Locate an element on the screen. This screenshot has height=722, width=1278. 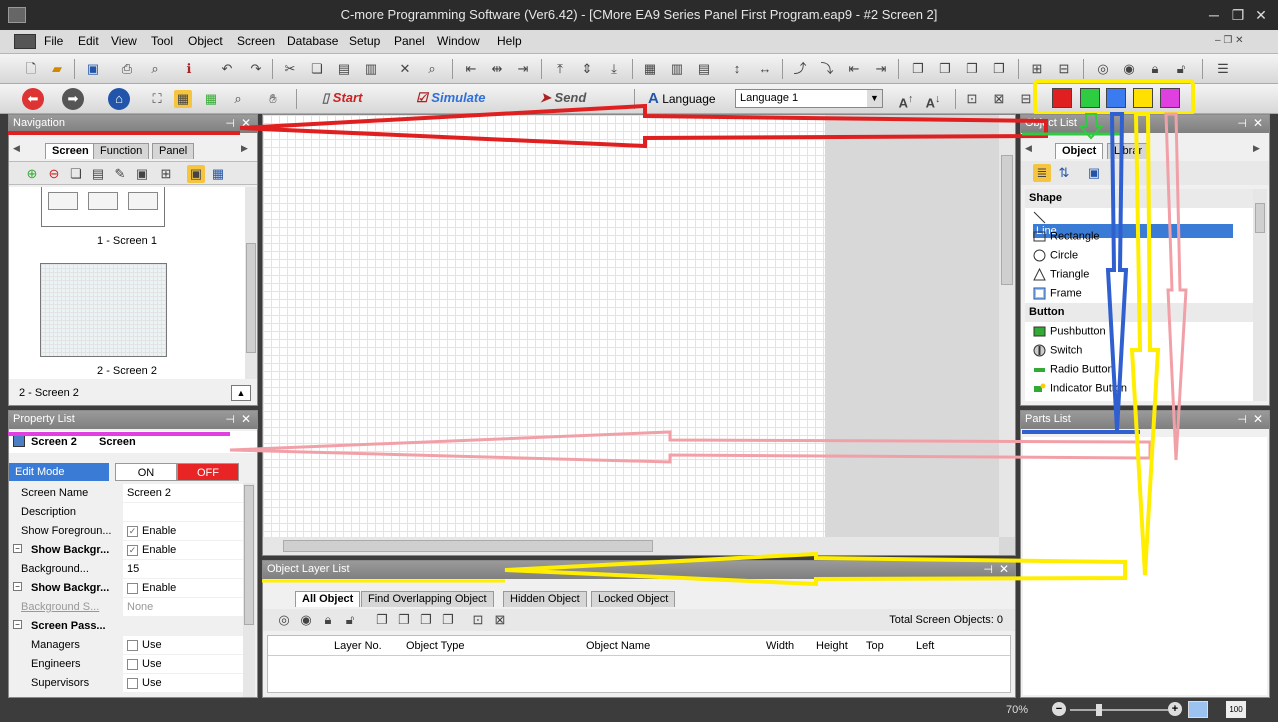
unlock-icon: 🔓︎ is located at coordinates (350, 620).